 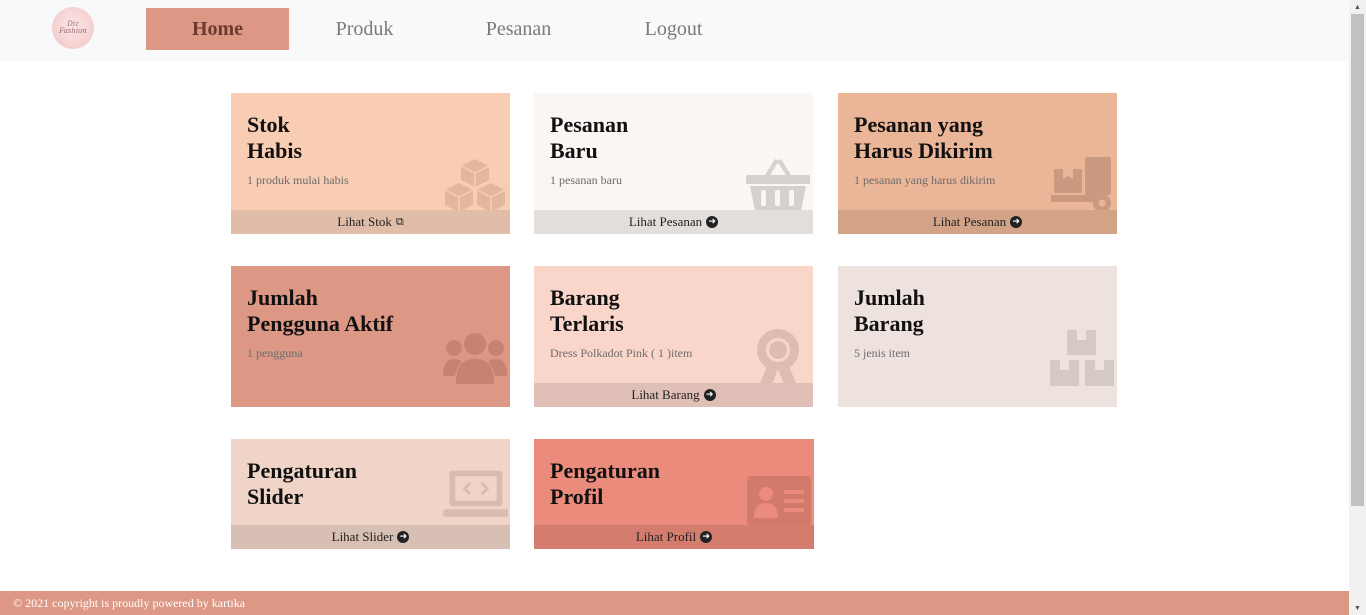 What do you see at coordinates (1082, 358) in the screenshot?
I see `cubes-icon` at bounding box center [1082, 358].